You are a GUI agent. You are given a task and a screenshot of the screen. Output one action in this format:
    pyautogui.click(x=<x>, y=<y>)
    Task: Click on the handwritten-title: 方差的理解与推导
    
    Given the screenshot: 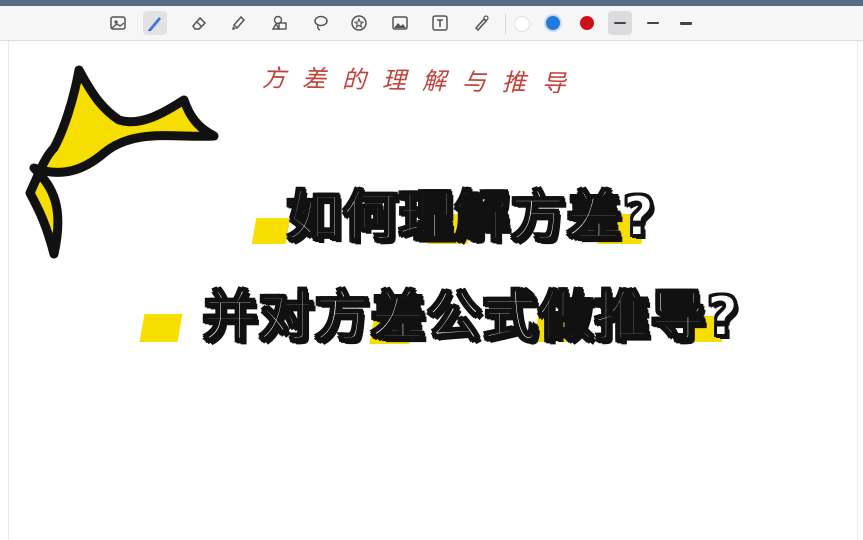 What is the action you would take?
    pyautogui.click(x=422, y=81)
    